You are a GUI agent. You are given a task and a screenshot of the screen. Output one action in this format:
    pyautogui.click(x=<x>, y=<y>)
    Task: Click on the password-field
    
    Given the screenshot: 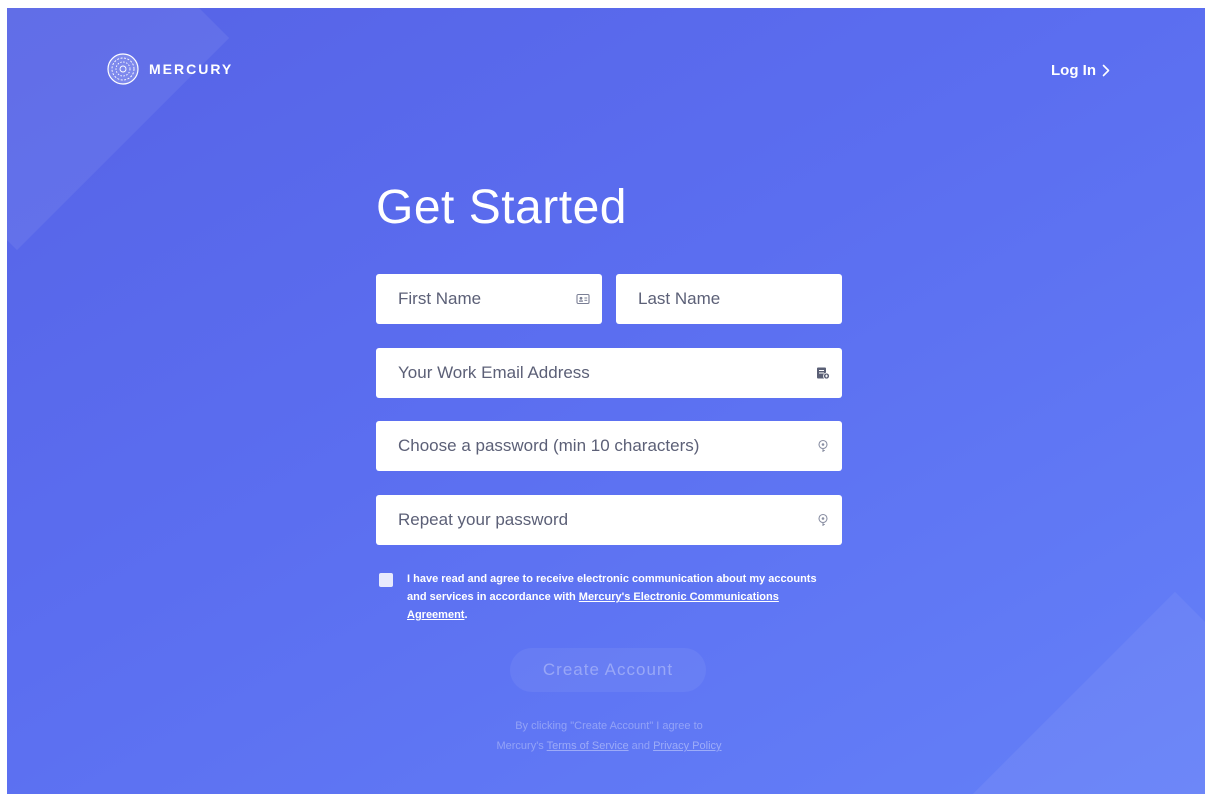 What is the action you would take?
    pyautogui.click(x=609, y=446)
    